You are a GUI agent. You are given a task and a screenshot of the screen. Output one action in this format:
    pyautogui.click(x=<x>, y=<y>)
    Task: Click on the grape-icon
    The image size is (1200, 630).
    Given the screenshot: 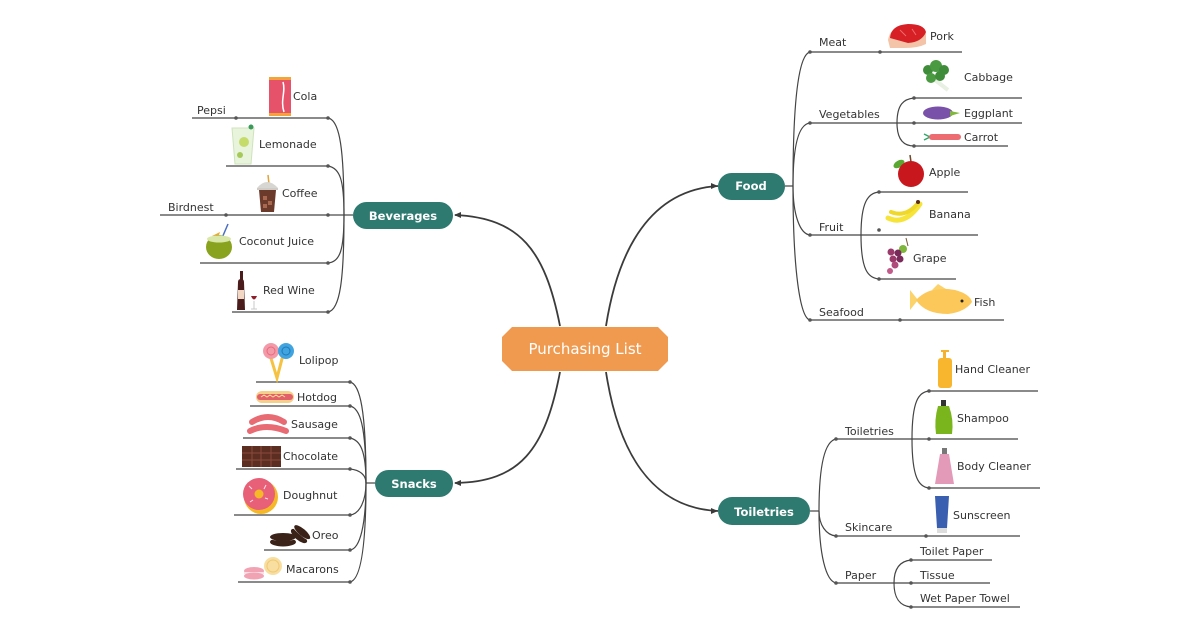 What is the action you would take?
    pyautogui.click(x=898, y=255)
    